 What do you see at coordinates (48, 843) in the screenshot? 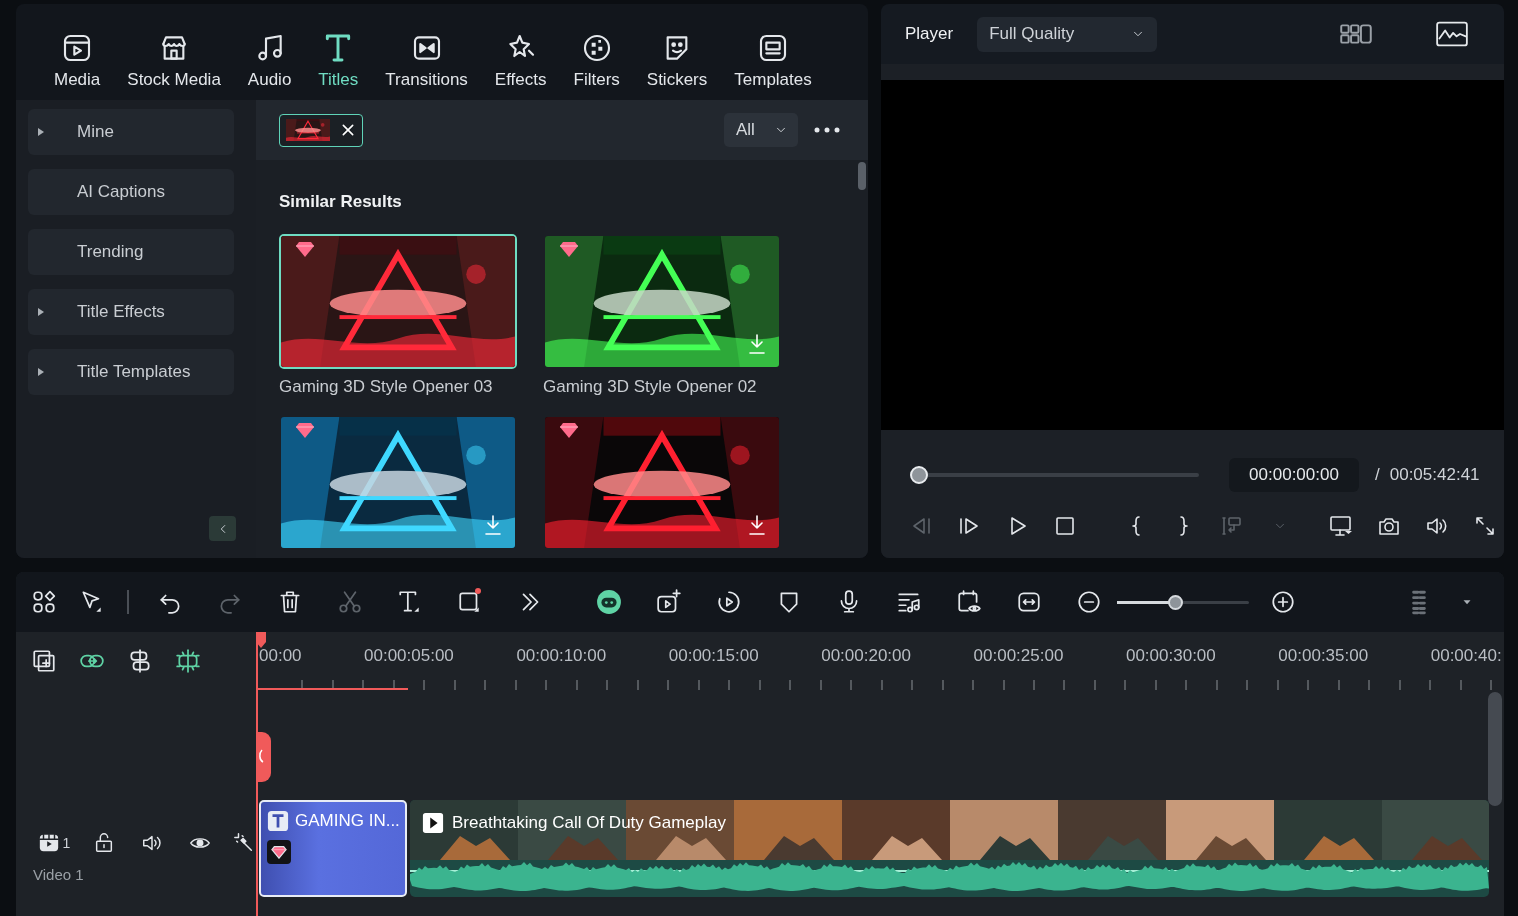
I see `film-icon` at bounding box center [48, 843].